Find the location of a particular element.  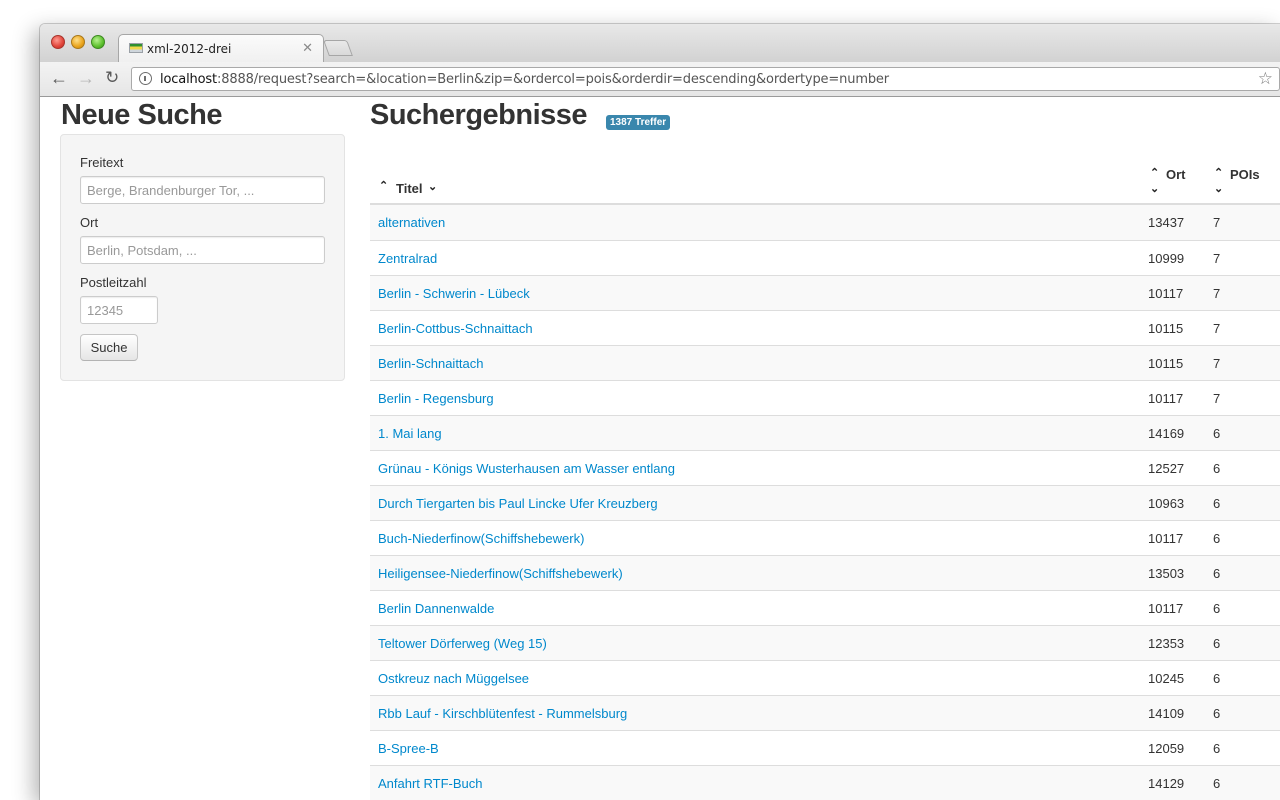

result-ort-cell: 12059 is located at coordinates (1166, 748).